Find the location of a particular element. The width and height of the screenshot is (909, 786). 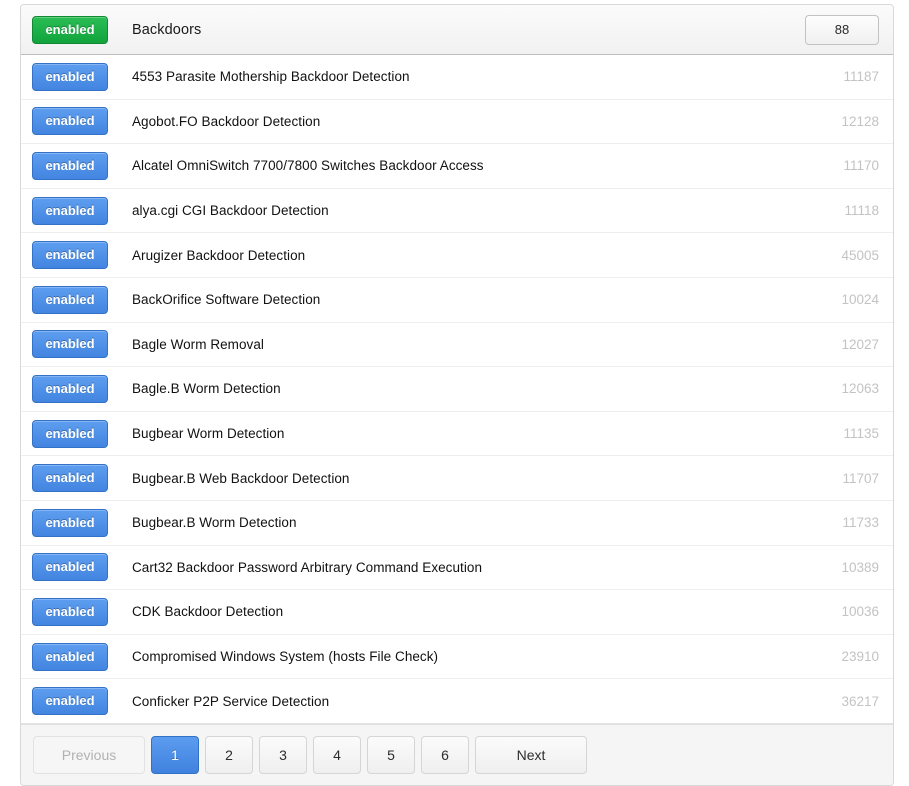

pagination-previous-button: Previous is located at coordinates (89, 754).